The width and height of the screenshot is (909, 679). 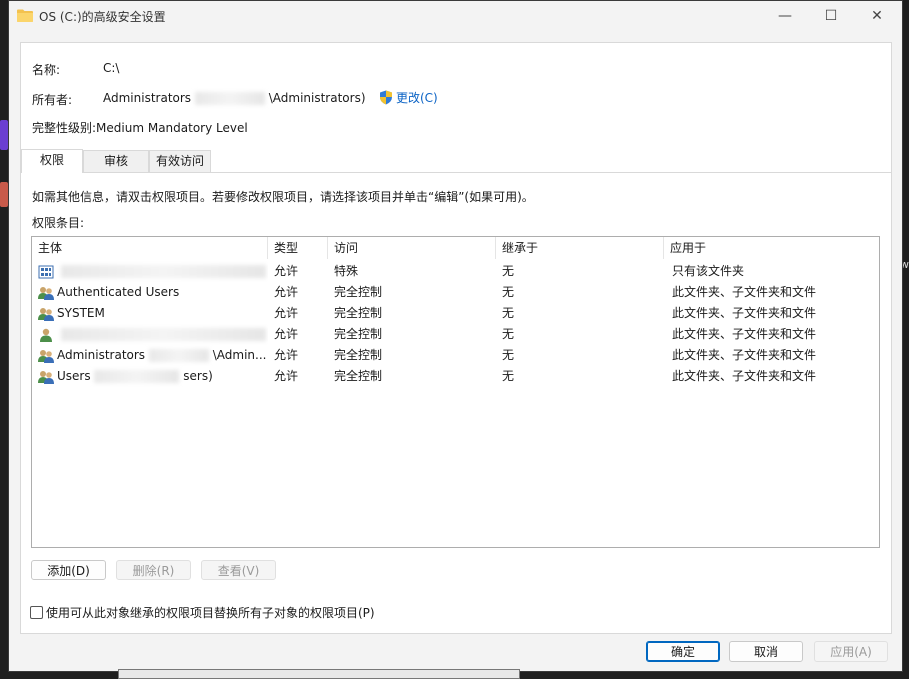 I want to click on permission-entries-label: 权限条目:, so click(x=58, y=223).